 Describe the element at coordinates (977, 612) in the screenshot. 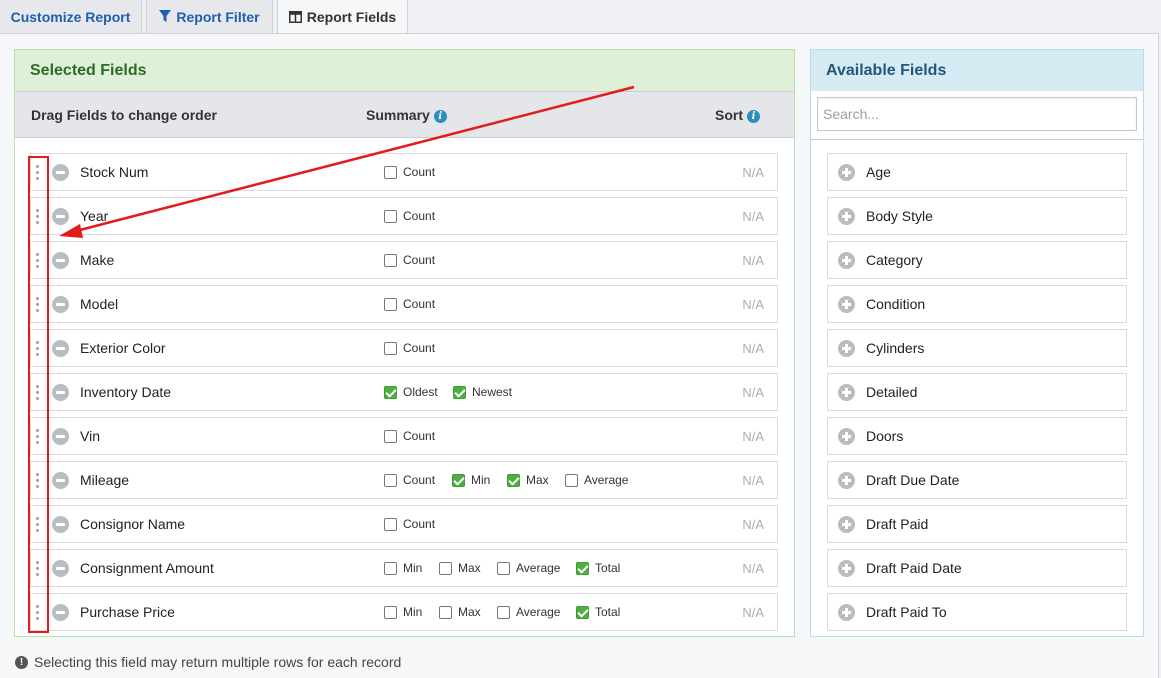

I see `available-field-row: Draft Paid To` at that location.